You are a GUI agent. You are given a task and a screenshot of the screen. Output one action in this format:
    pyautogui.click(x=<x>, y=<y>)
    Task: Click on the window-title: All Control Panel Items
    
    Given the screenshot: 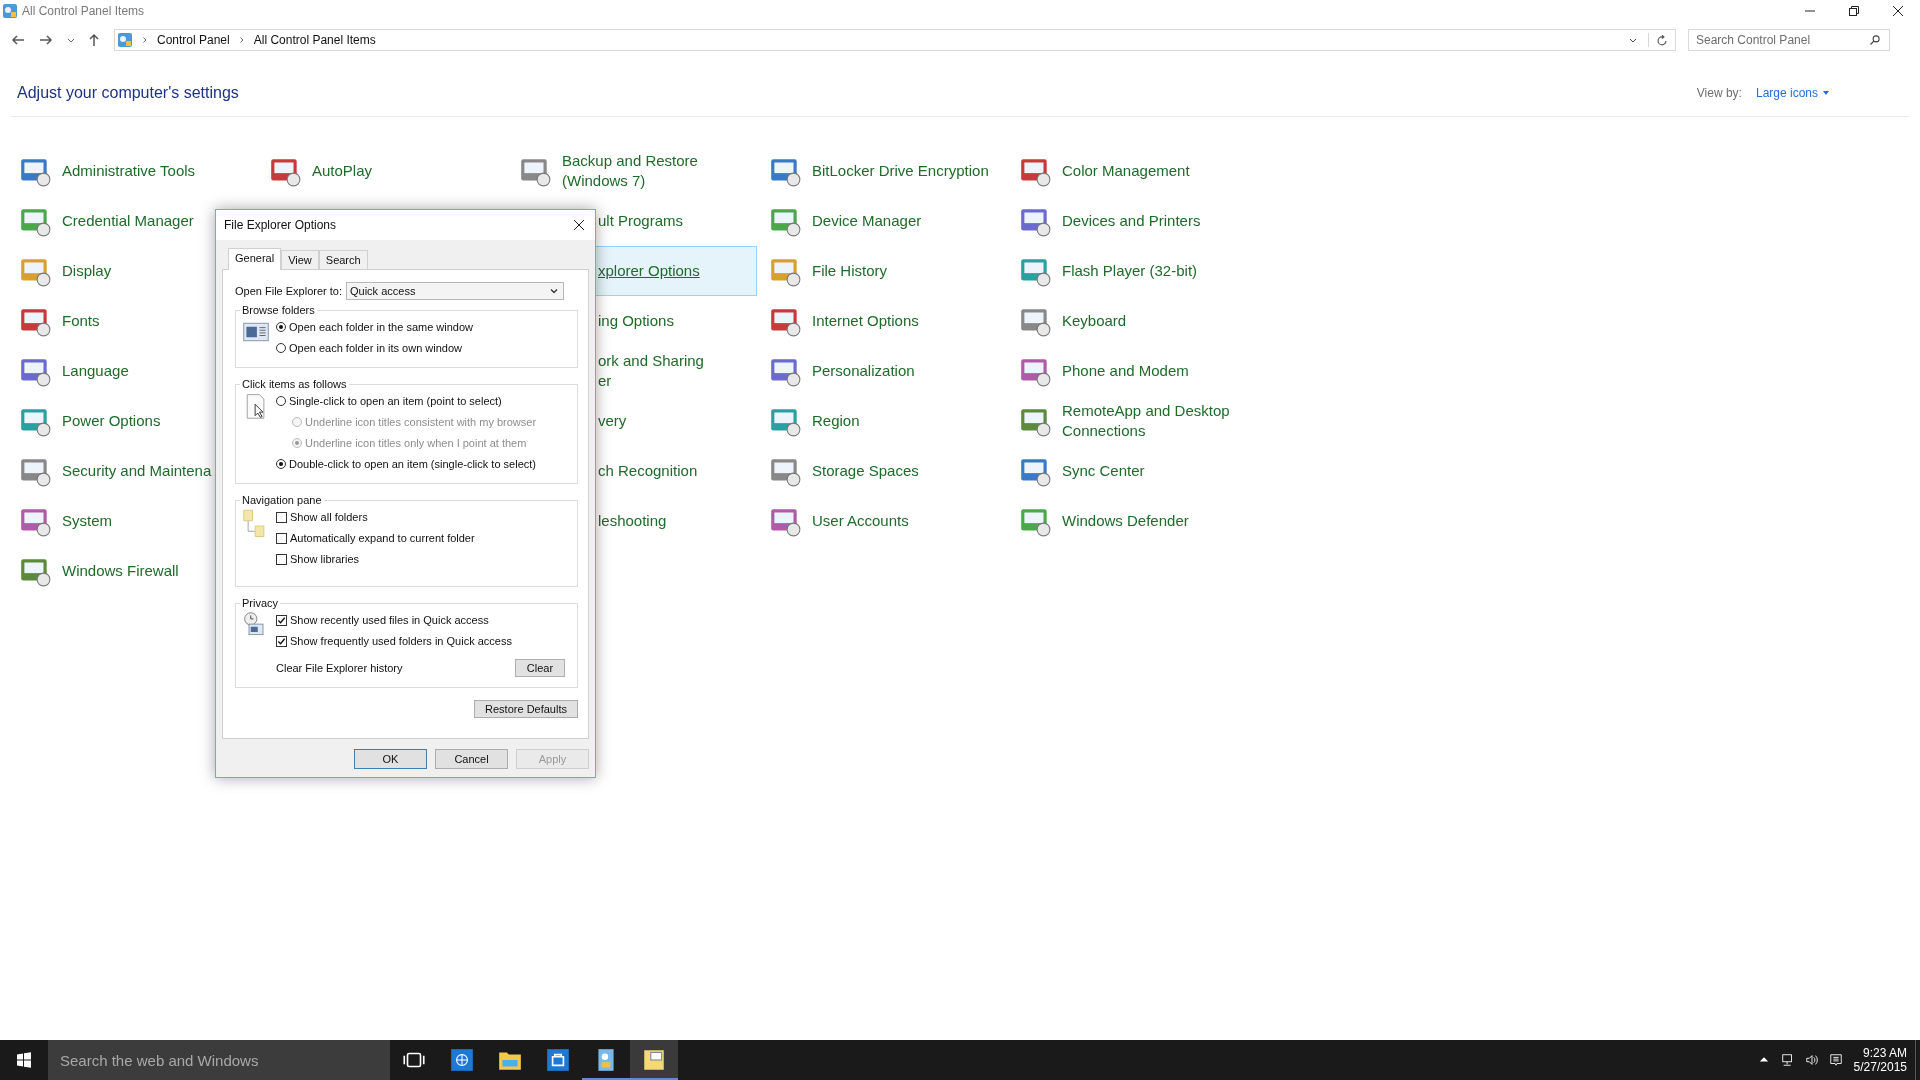 What is the action you would take?
    pyautogui.click(x=83, y=11)
    